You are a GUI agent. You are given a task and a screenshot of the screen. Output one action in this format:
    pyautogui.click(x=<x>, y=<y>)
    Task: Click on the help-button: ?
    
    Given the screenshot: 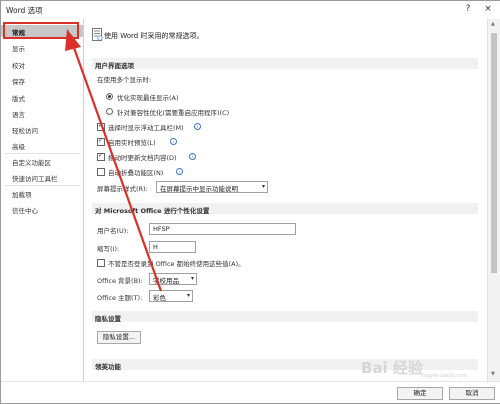 What is the action you would take?
    pyautogui.click(x=468, y=9)
    